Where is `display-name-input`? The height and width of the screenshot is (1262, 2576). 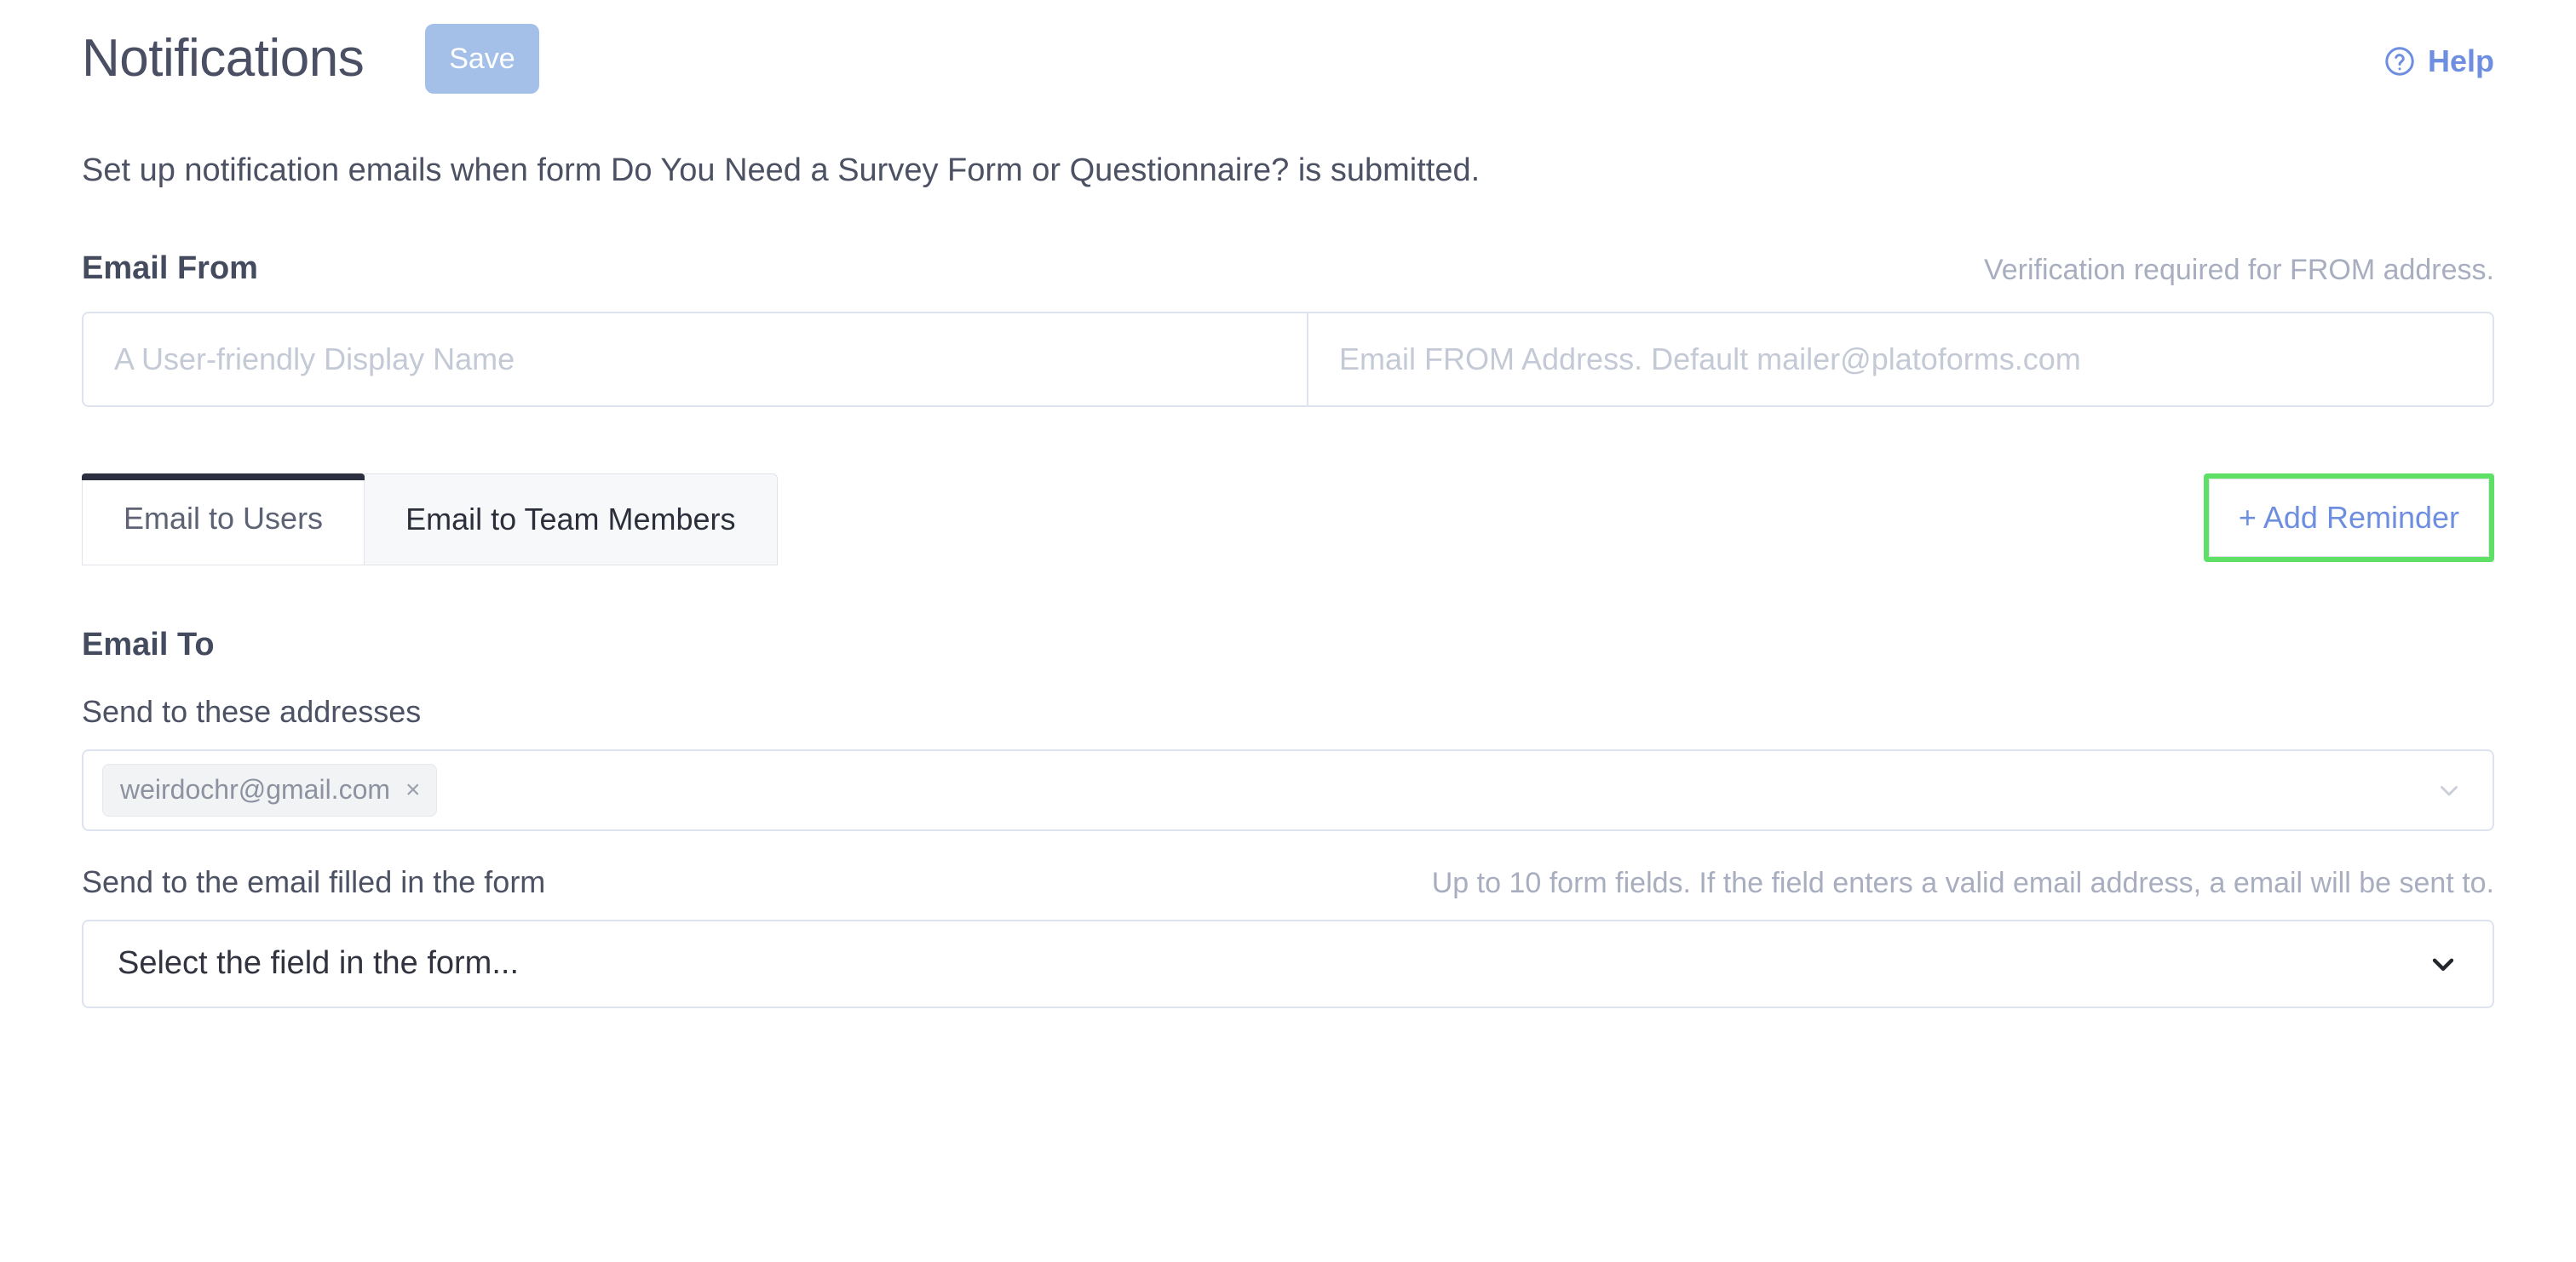 display-name-input is located at coordinates (696, 359).